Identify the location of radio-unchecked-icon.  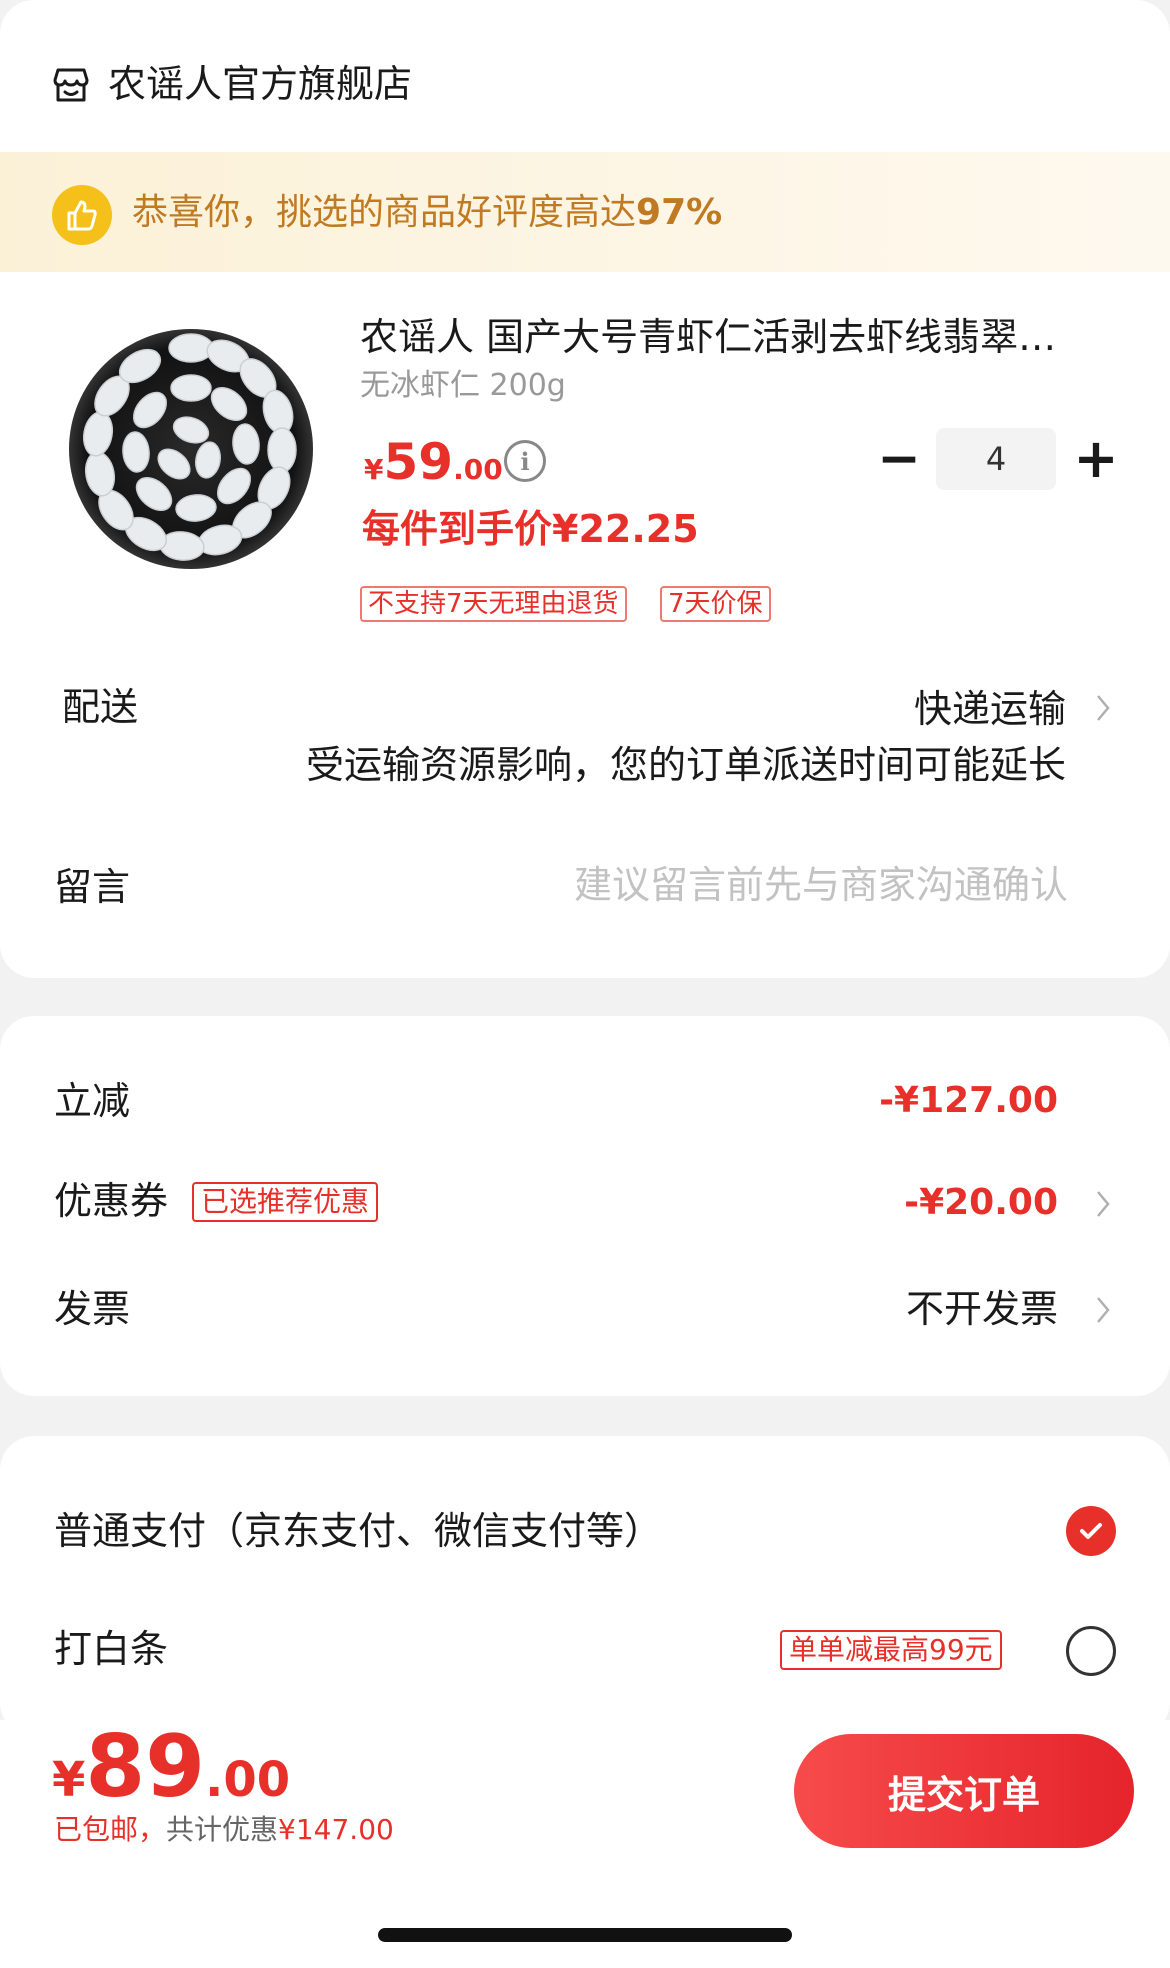
(1091, 1651).